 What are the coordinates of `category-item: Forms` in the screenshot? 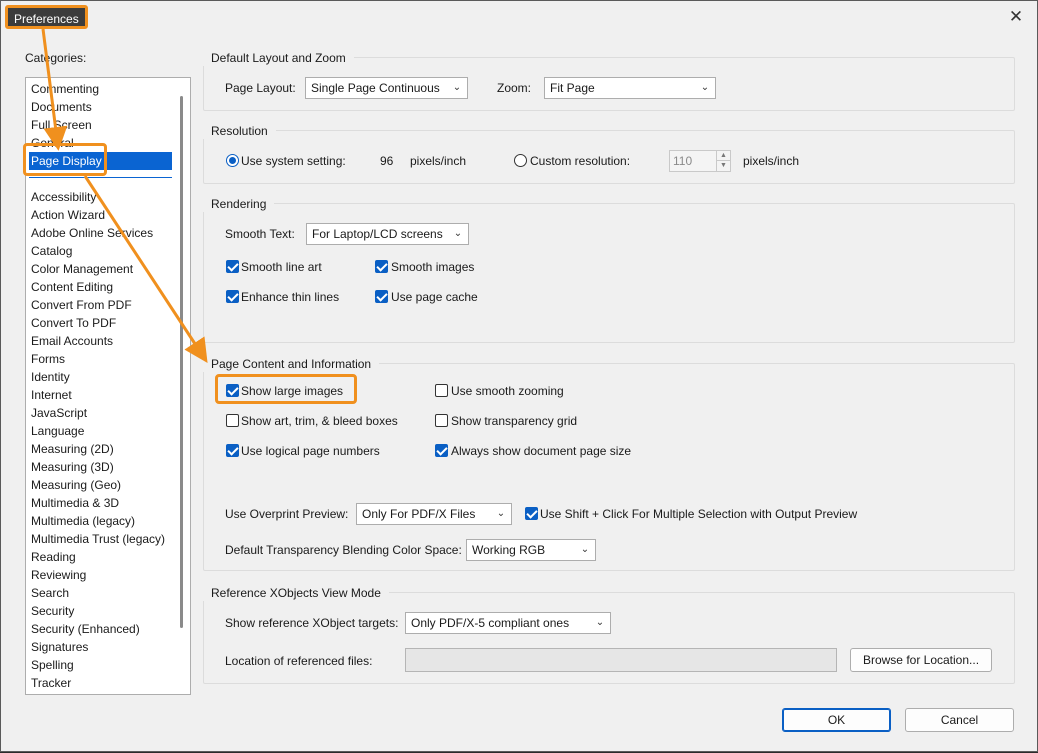 It's located at (100, 359).